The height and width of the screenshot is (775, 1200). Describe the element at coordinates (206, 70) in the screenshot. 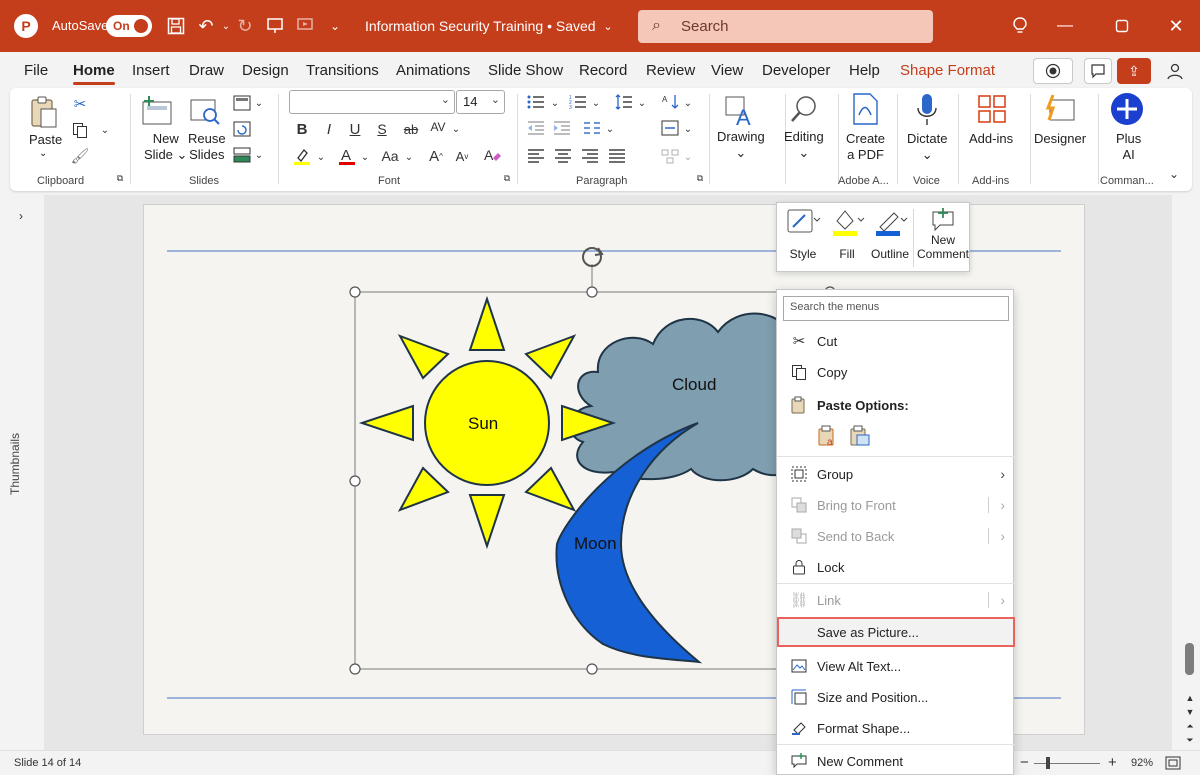

I see `tab-draw: Draw` at that location.